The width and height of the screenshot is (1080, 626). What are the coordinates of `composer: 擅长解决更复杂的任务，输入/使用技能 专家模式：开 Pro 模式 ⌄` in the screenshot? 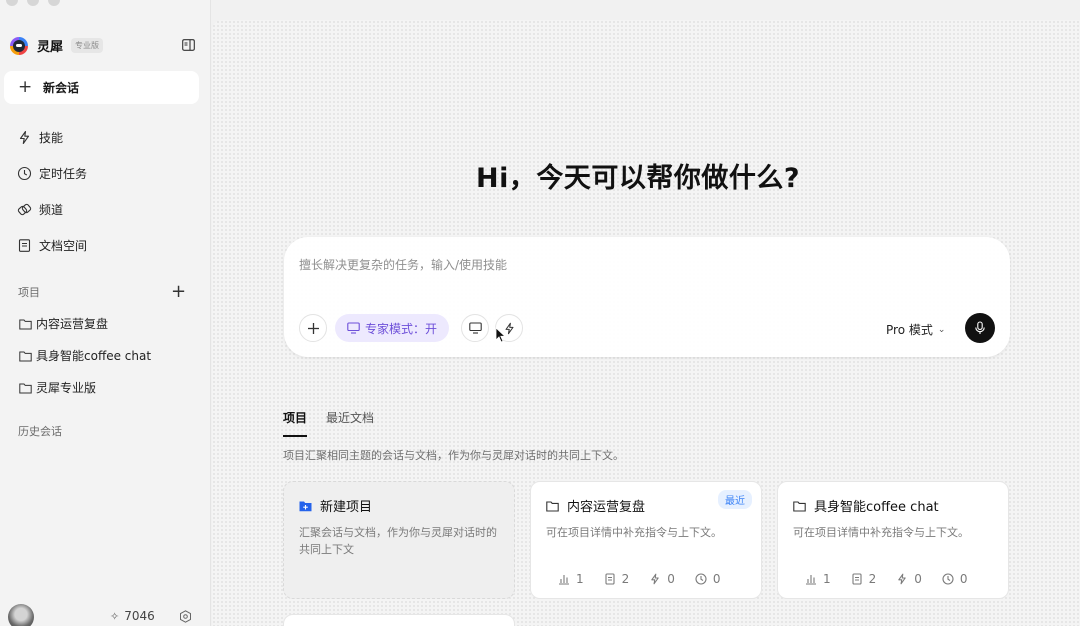 It's located at (647, 297).